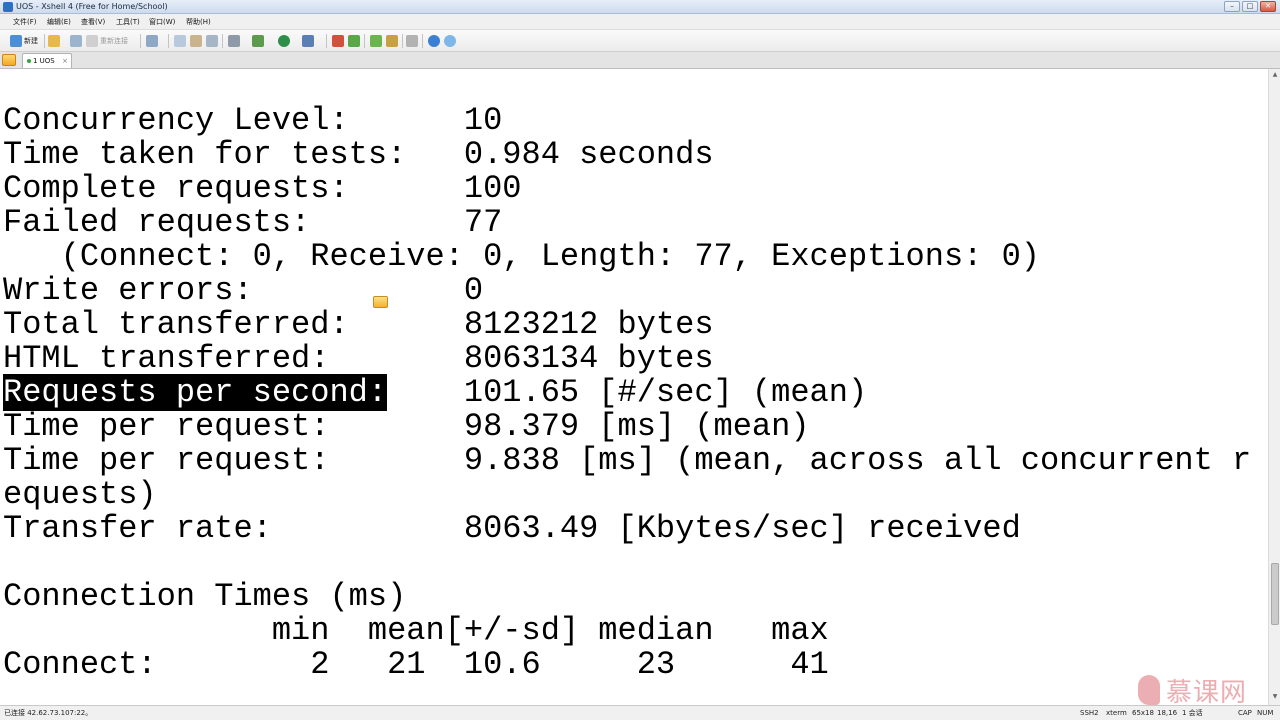 Image resolution: width=1280 pixels, height=720 pixels. I want to click on grid-icon, so click(376, 41).